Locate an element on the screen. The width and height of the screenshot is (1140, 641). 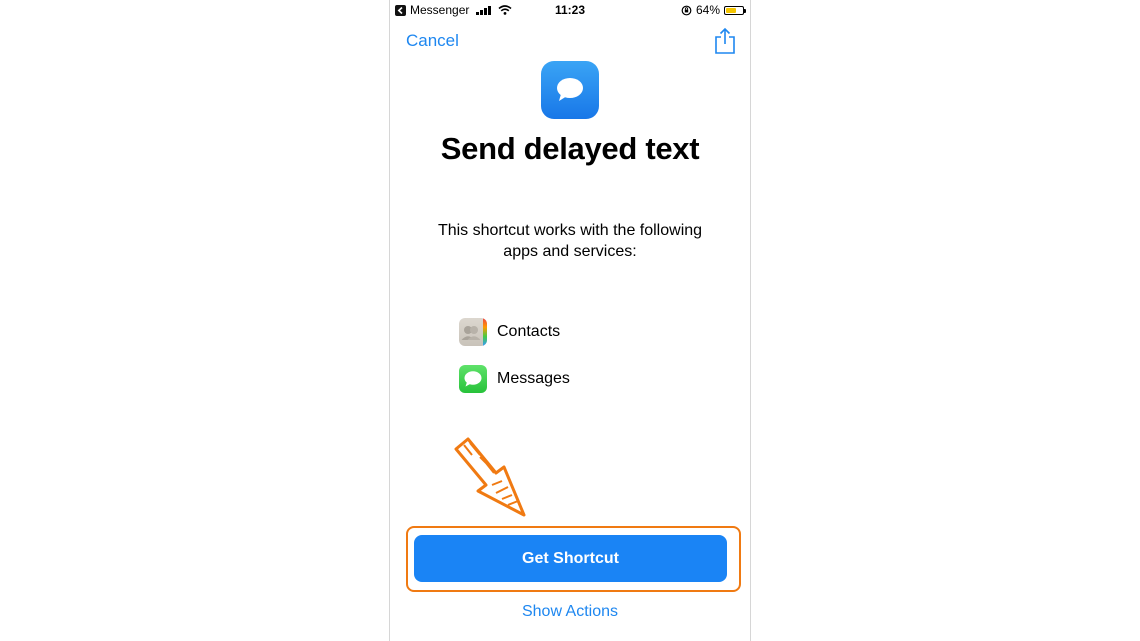
service-contacts: Contacts is located at coordinates (509, 332).